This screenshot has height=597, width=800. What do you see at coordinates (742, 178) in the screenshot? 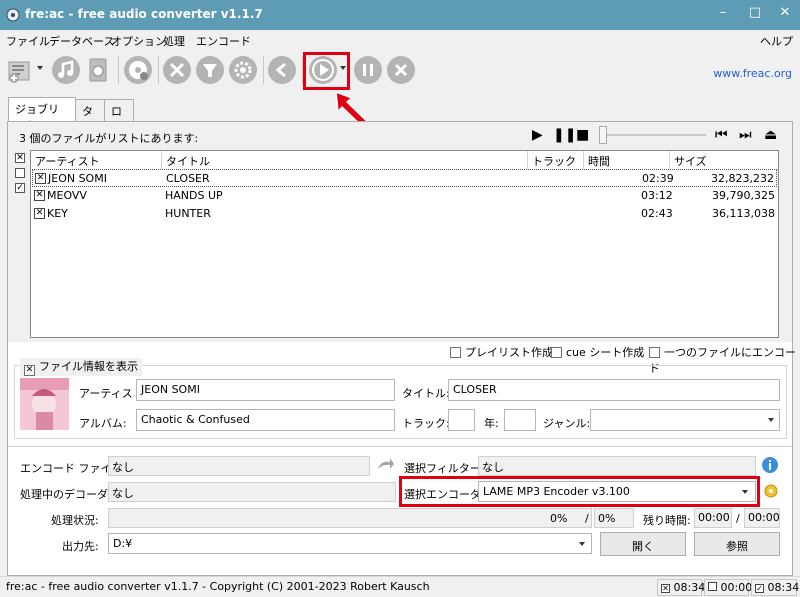
I see `row-size: 32,823,232` at bounding box center [742, 178].